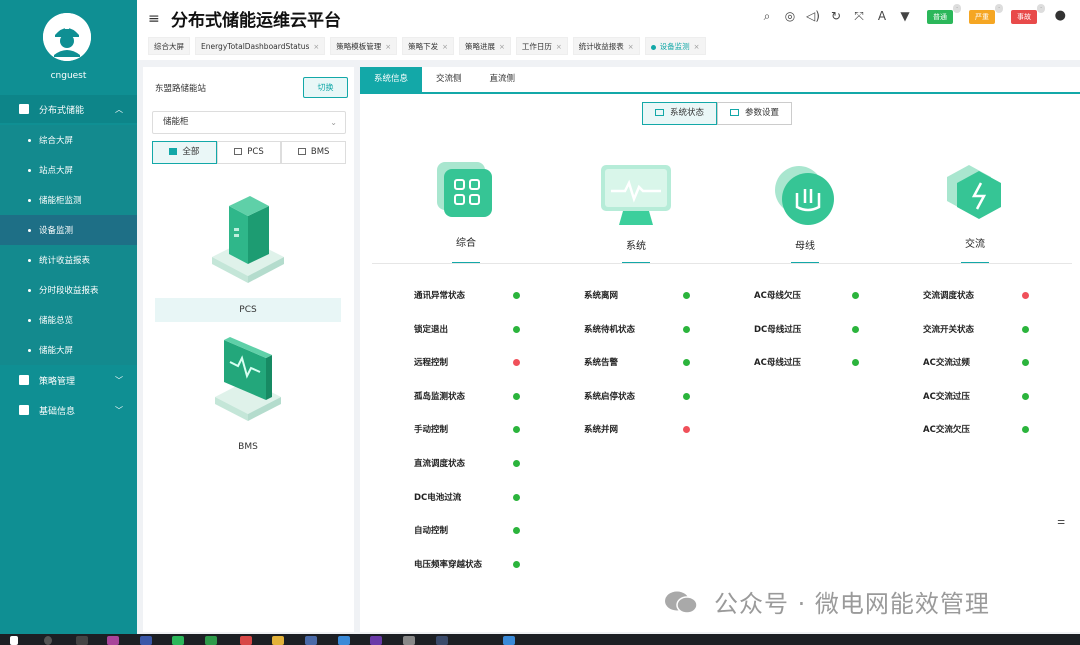  I want to click on tab-overview-screen: 综合大屏, so click(169, 46).